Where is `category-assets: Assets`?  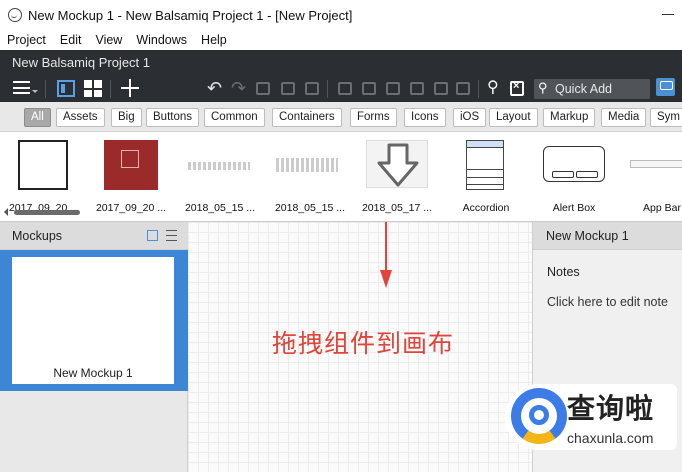 category-assets: Assets is located at coordinates (80, 117).